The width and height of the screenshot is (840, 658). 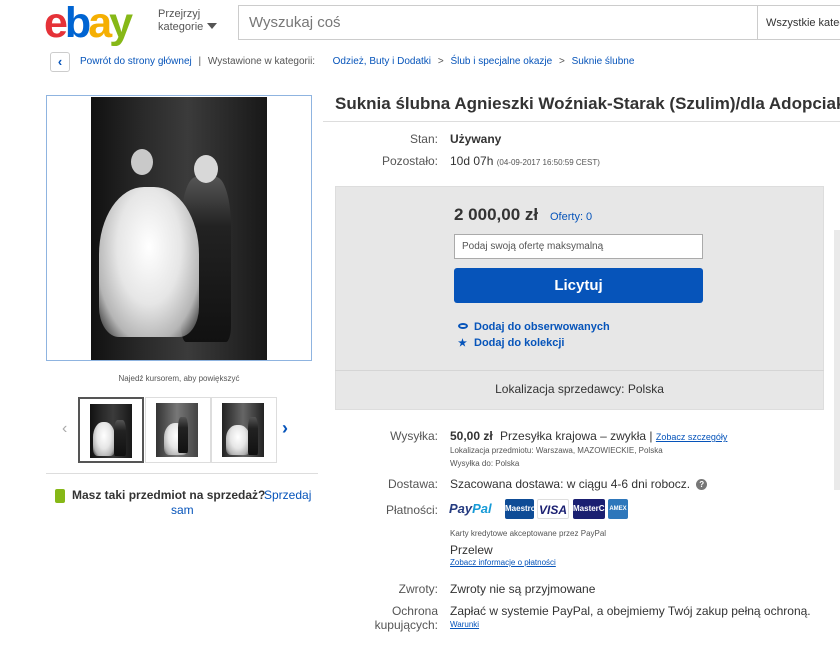 I want to click on chevron-down-icon, so click(x=212, y=26).